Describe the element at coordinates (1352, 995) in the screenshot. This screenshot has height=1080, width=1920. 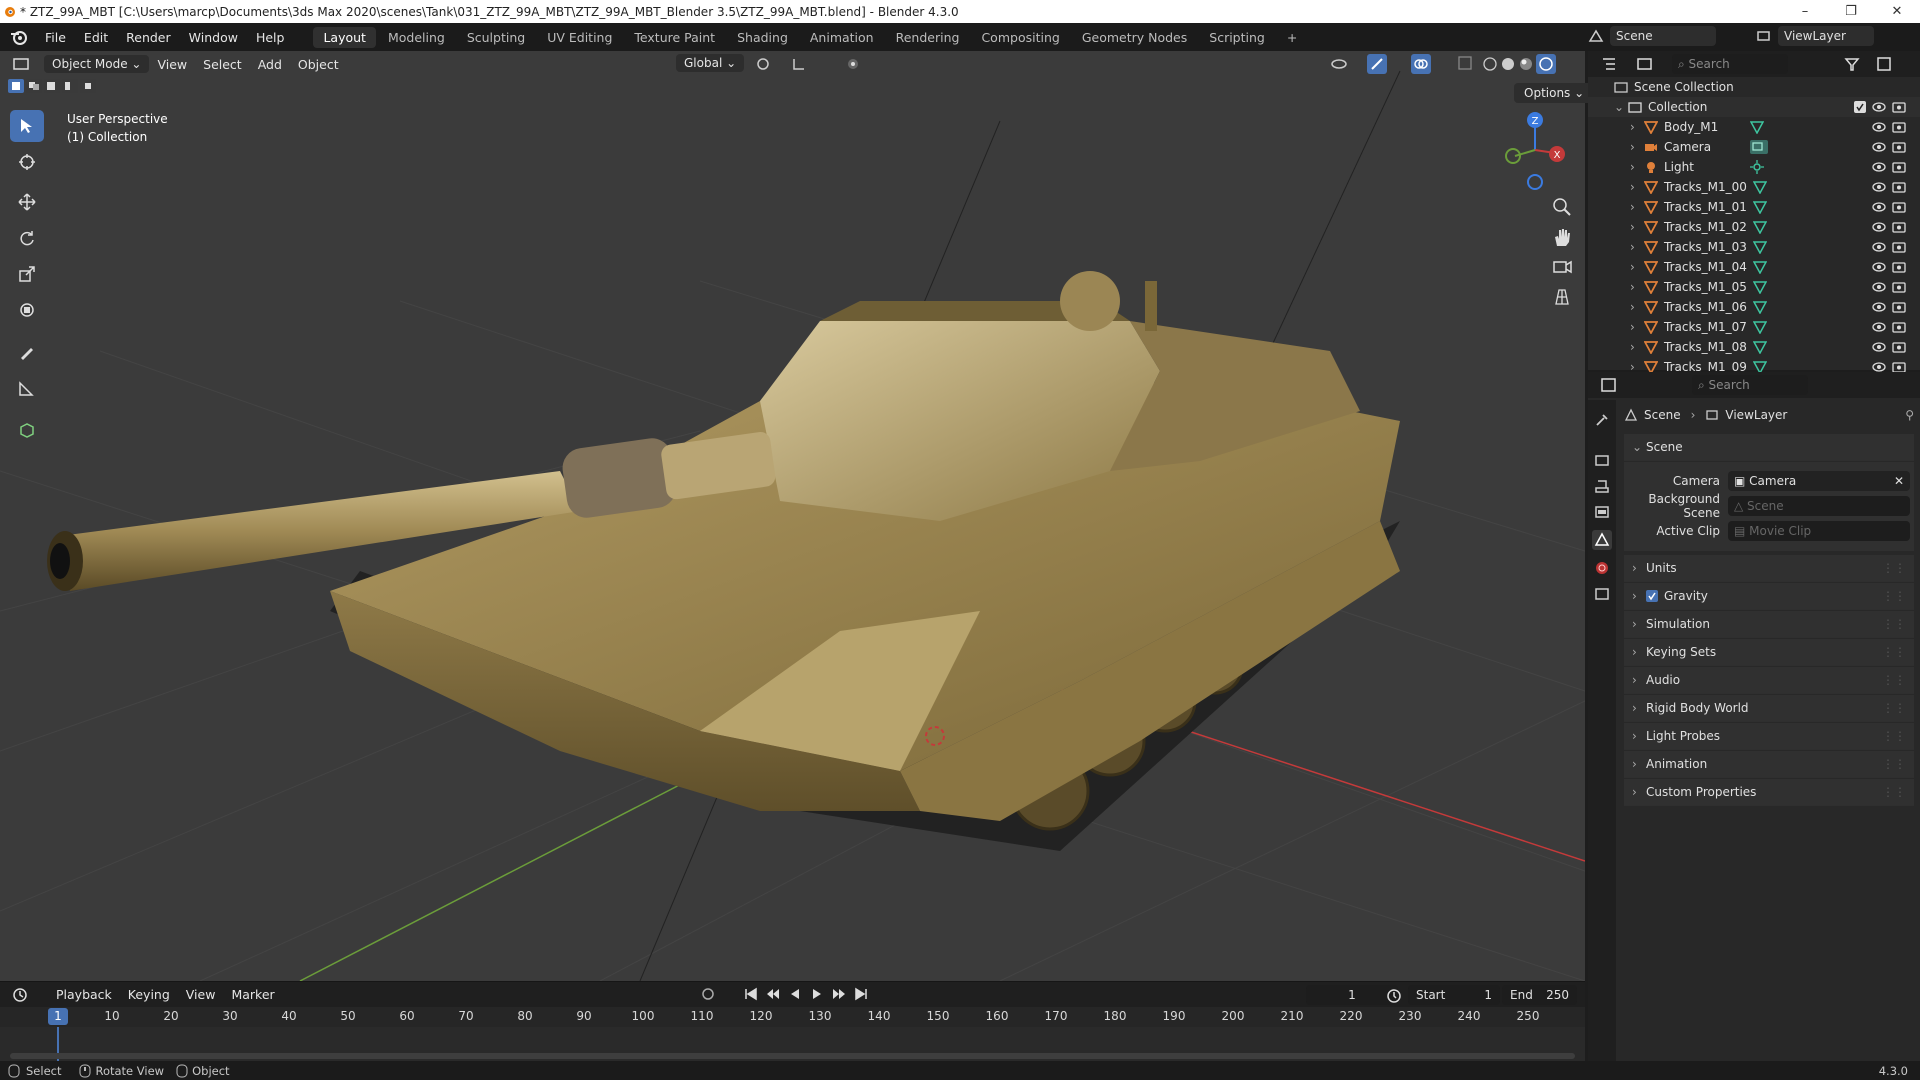
I see `current-frame-field: 1` at that location.